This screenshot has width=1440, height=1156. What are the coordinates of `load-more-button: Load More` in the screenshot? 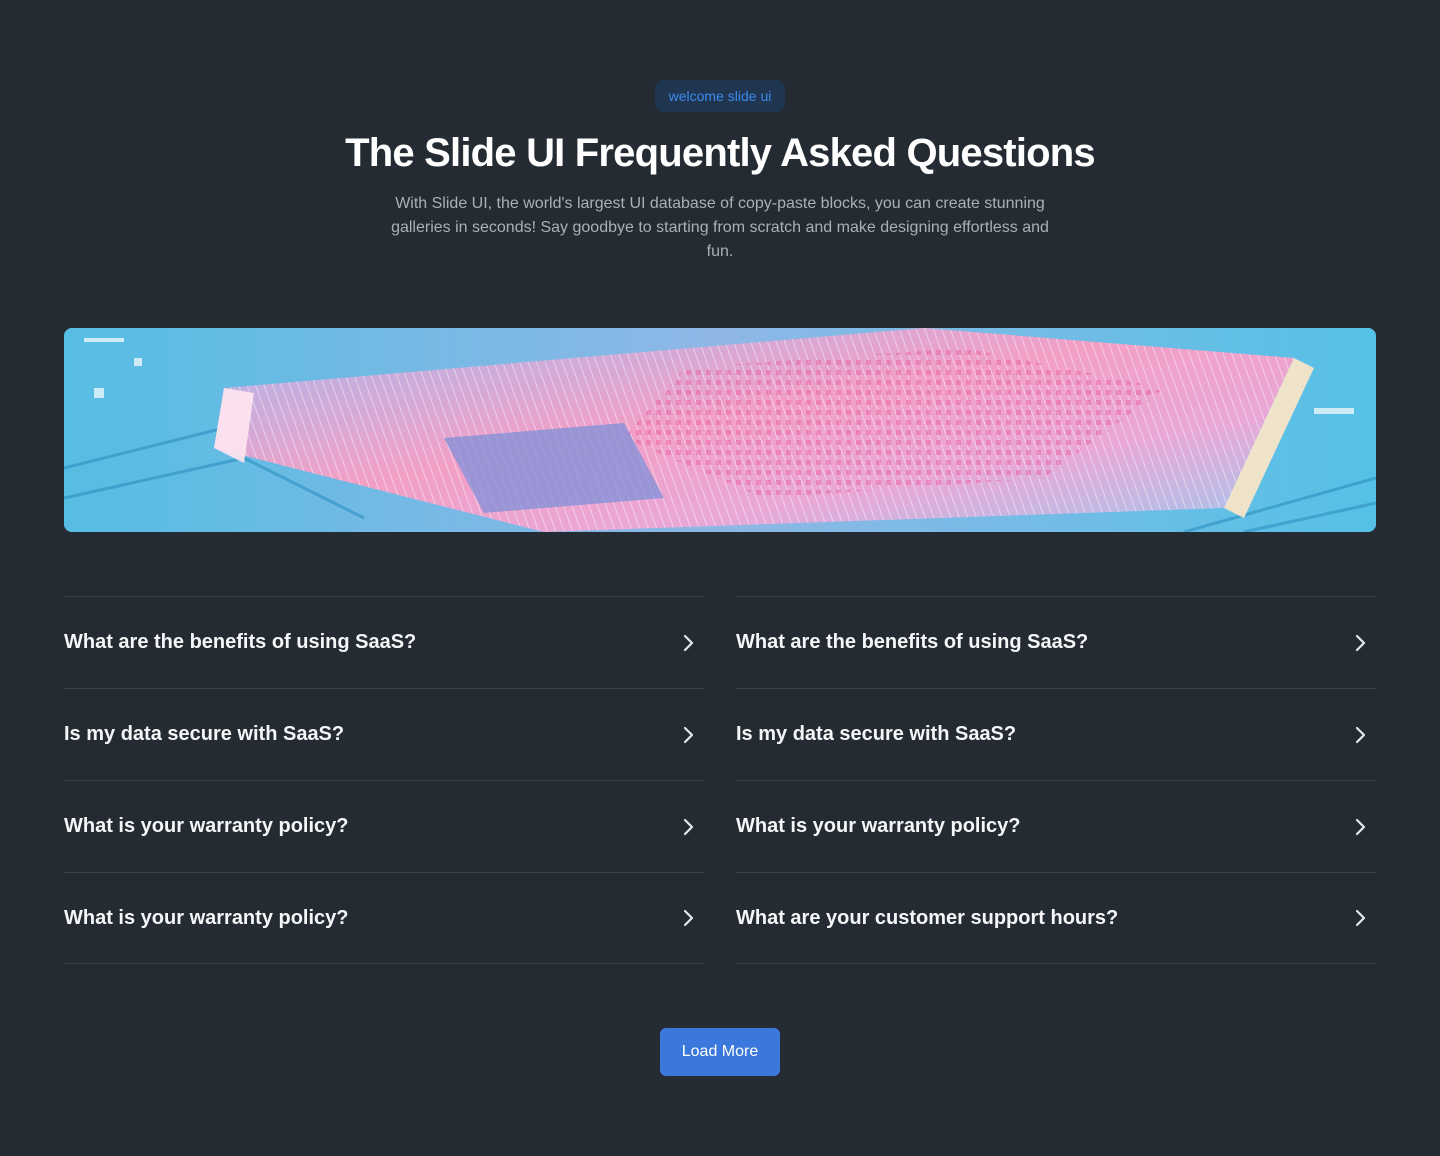 It's located at (720, 1052).